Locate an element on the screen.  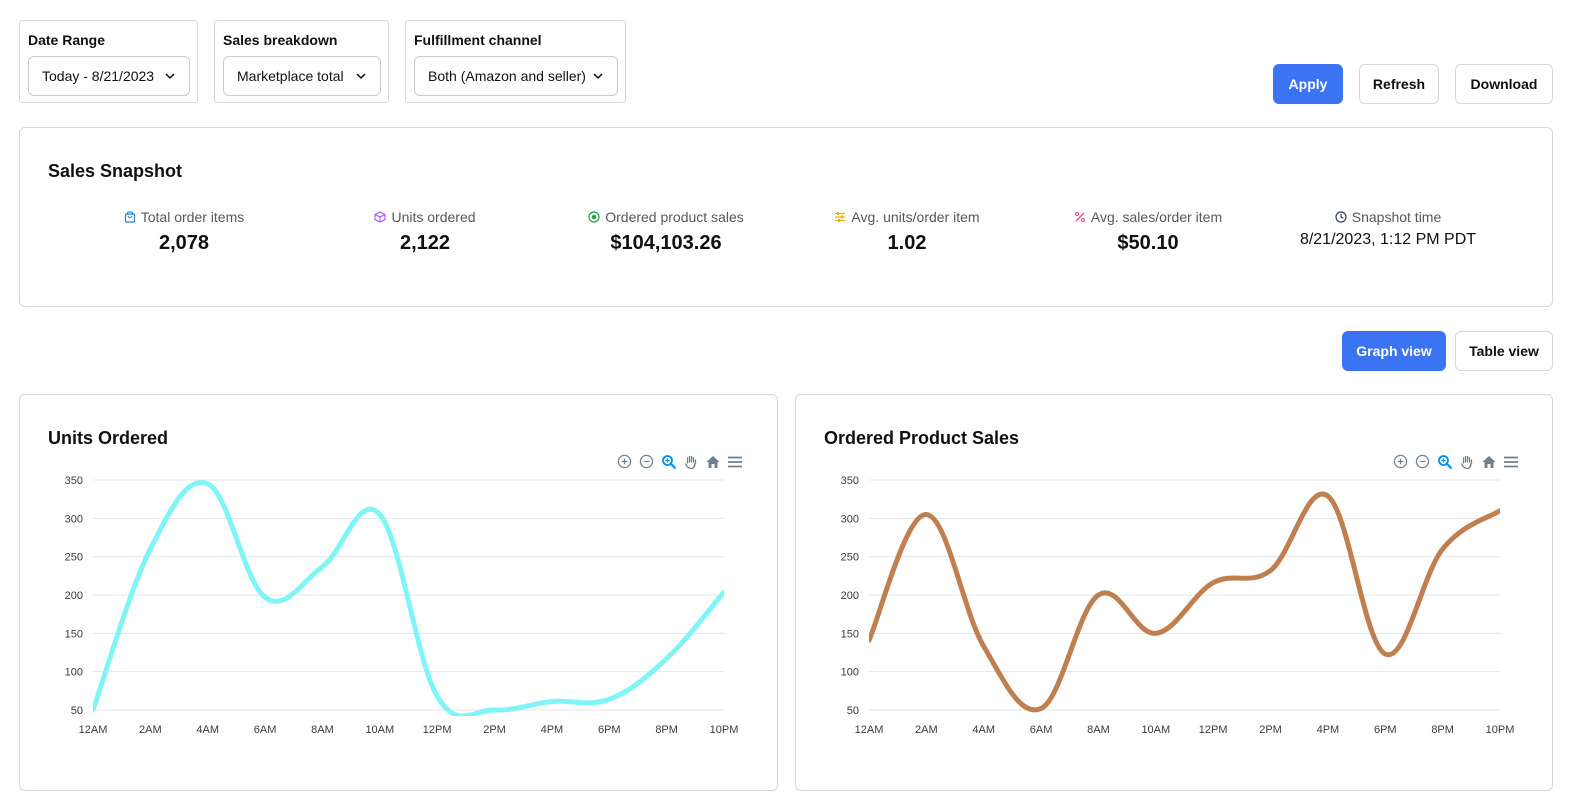
dollar-circle-icon is located at coordinates (594, 217).